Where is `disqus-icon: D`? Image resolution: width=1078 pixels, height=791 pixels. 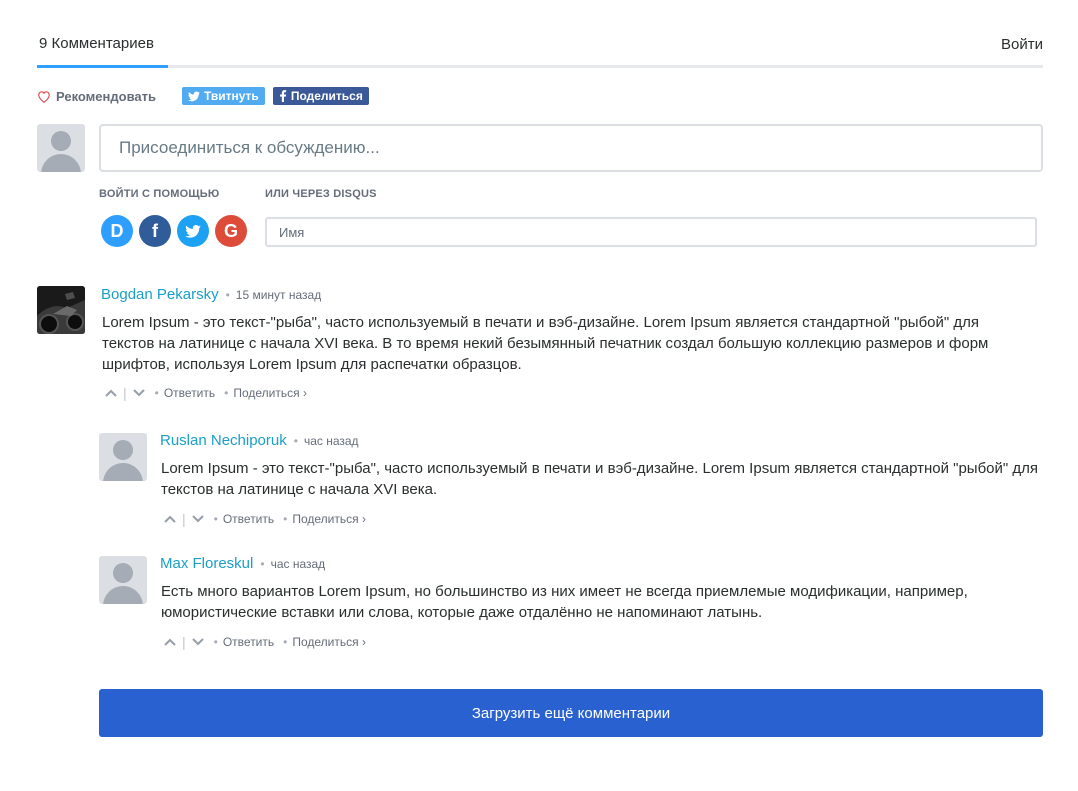
disqus-icon: D is located at coordinates (117, 230).